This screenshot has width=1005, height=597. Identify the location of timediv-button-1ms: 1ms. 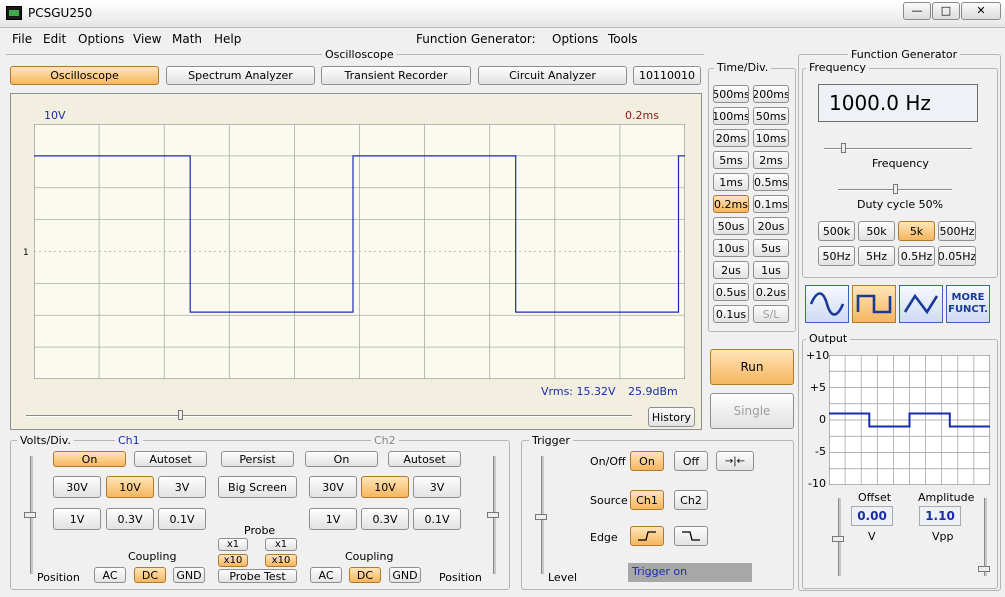
(731, 182).